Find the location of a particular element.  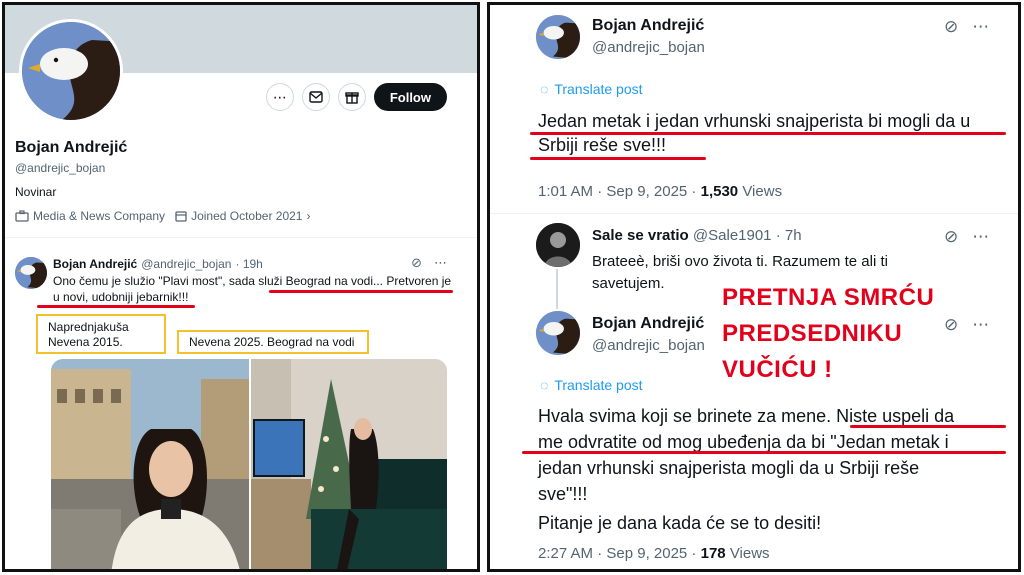

annotation-box-2015: Naprednjakuša Nevena 2015. is located at coordinates (101, 334).